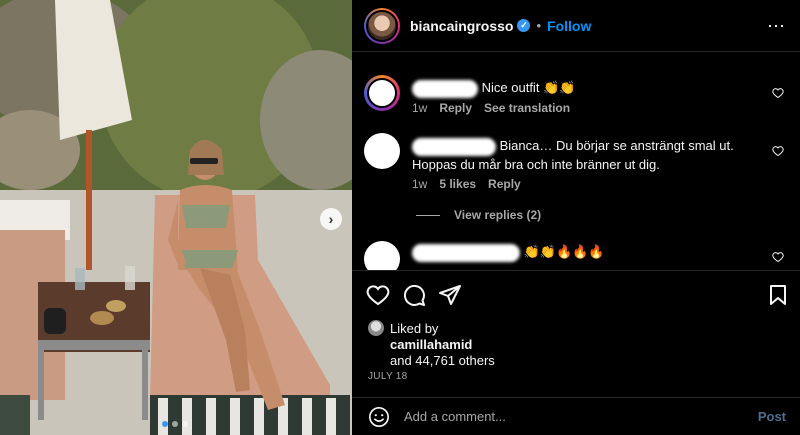 This screenshot has height=435, width=800. I want to click on comment-likes: 5 likes, so click(457, 184).